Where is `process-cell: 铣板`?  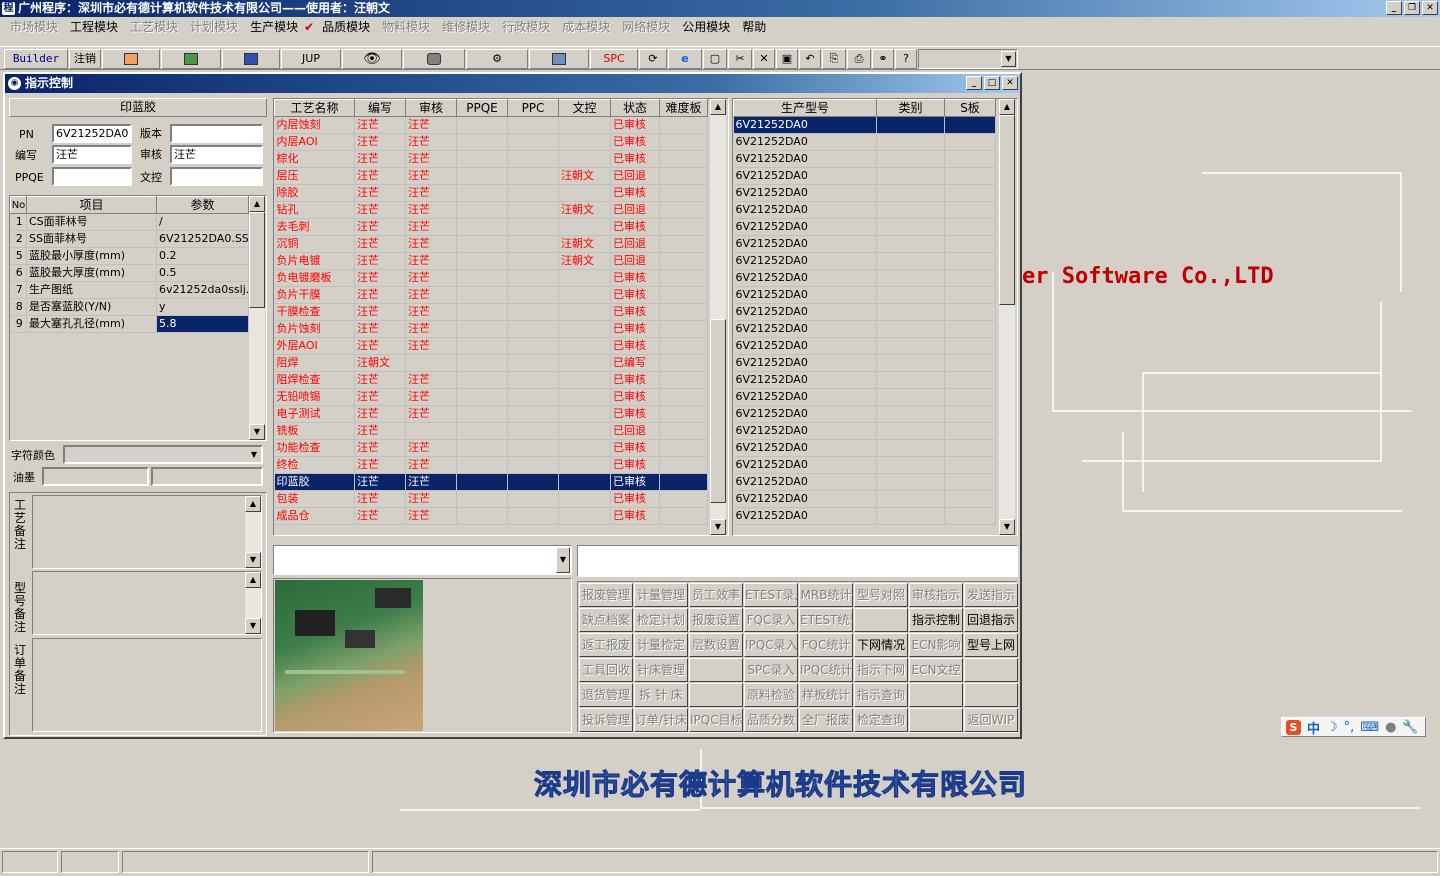
process-cell: 铣板 is located at coordinates (314, 431).